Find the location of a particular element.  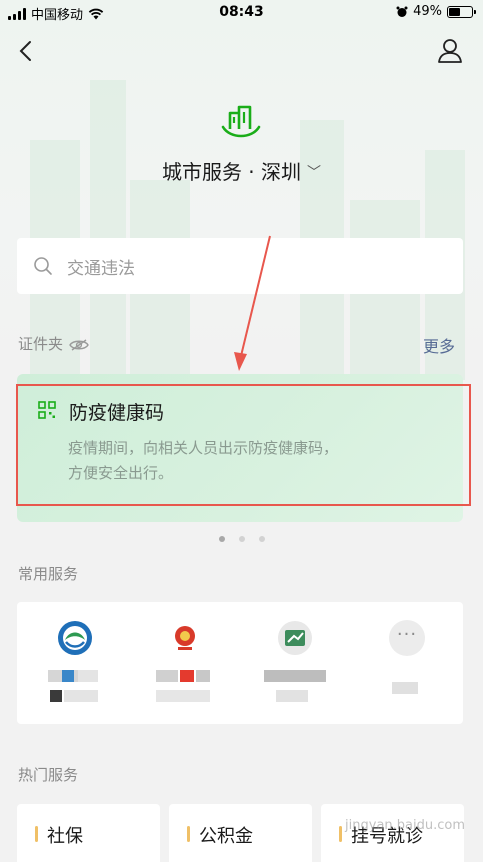

qr-code-icon is located at coordinates (47, 410).